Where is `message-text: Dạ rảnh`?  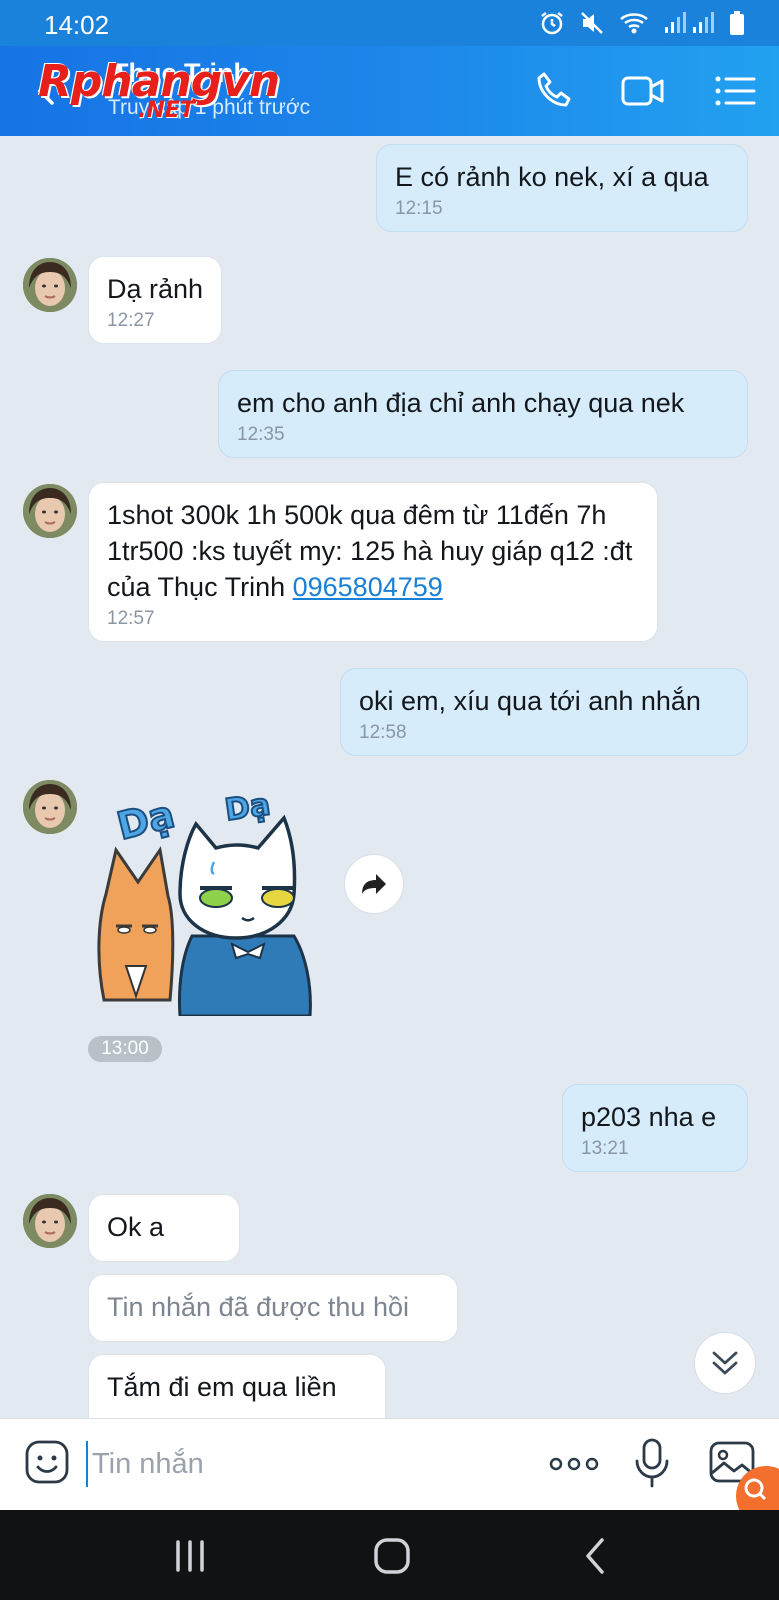 message-text: Dạ rảnh is located at coordinates (155, 289).